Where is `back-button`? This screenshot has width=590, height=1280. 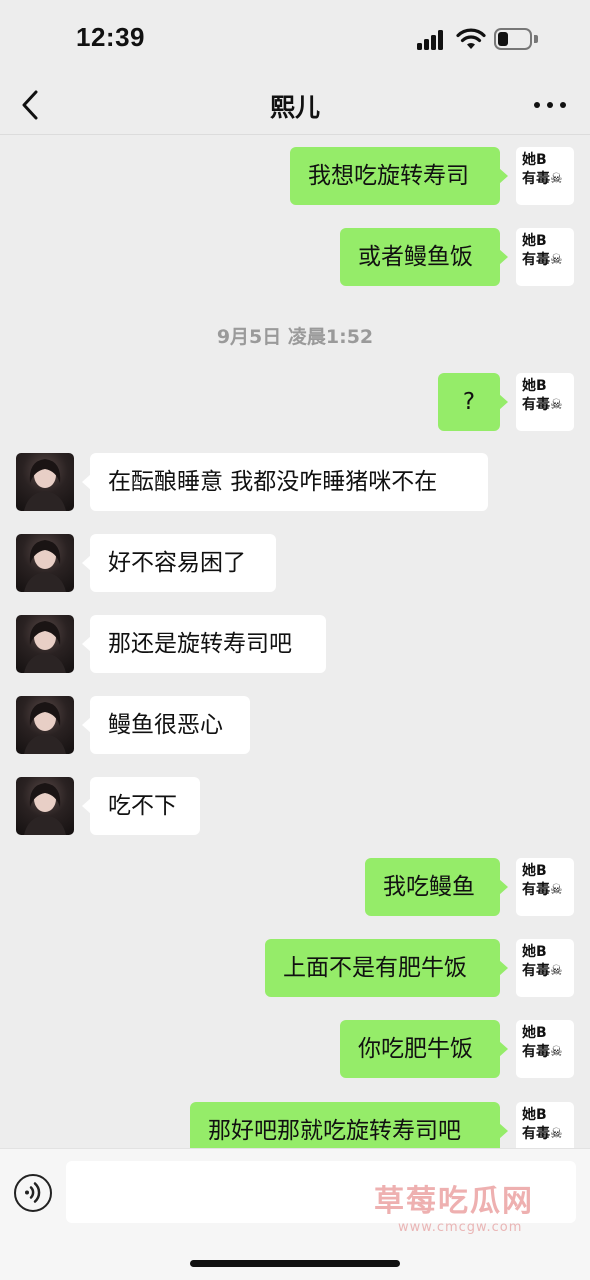 back-button is located at coordinates (32, 105).